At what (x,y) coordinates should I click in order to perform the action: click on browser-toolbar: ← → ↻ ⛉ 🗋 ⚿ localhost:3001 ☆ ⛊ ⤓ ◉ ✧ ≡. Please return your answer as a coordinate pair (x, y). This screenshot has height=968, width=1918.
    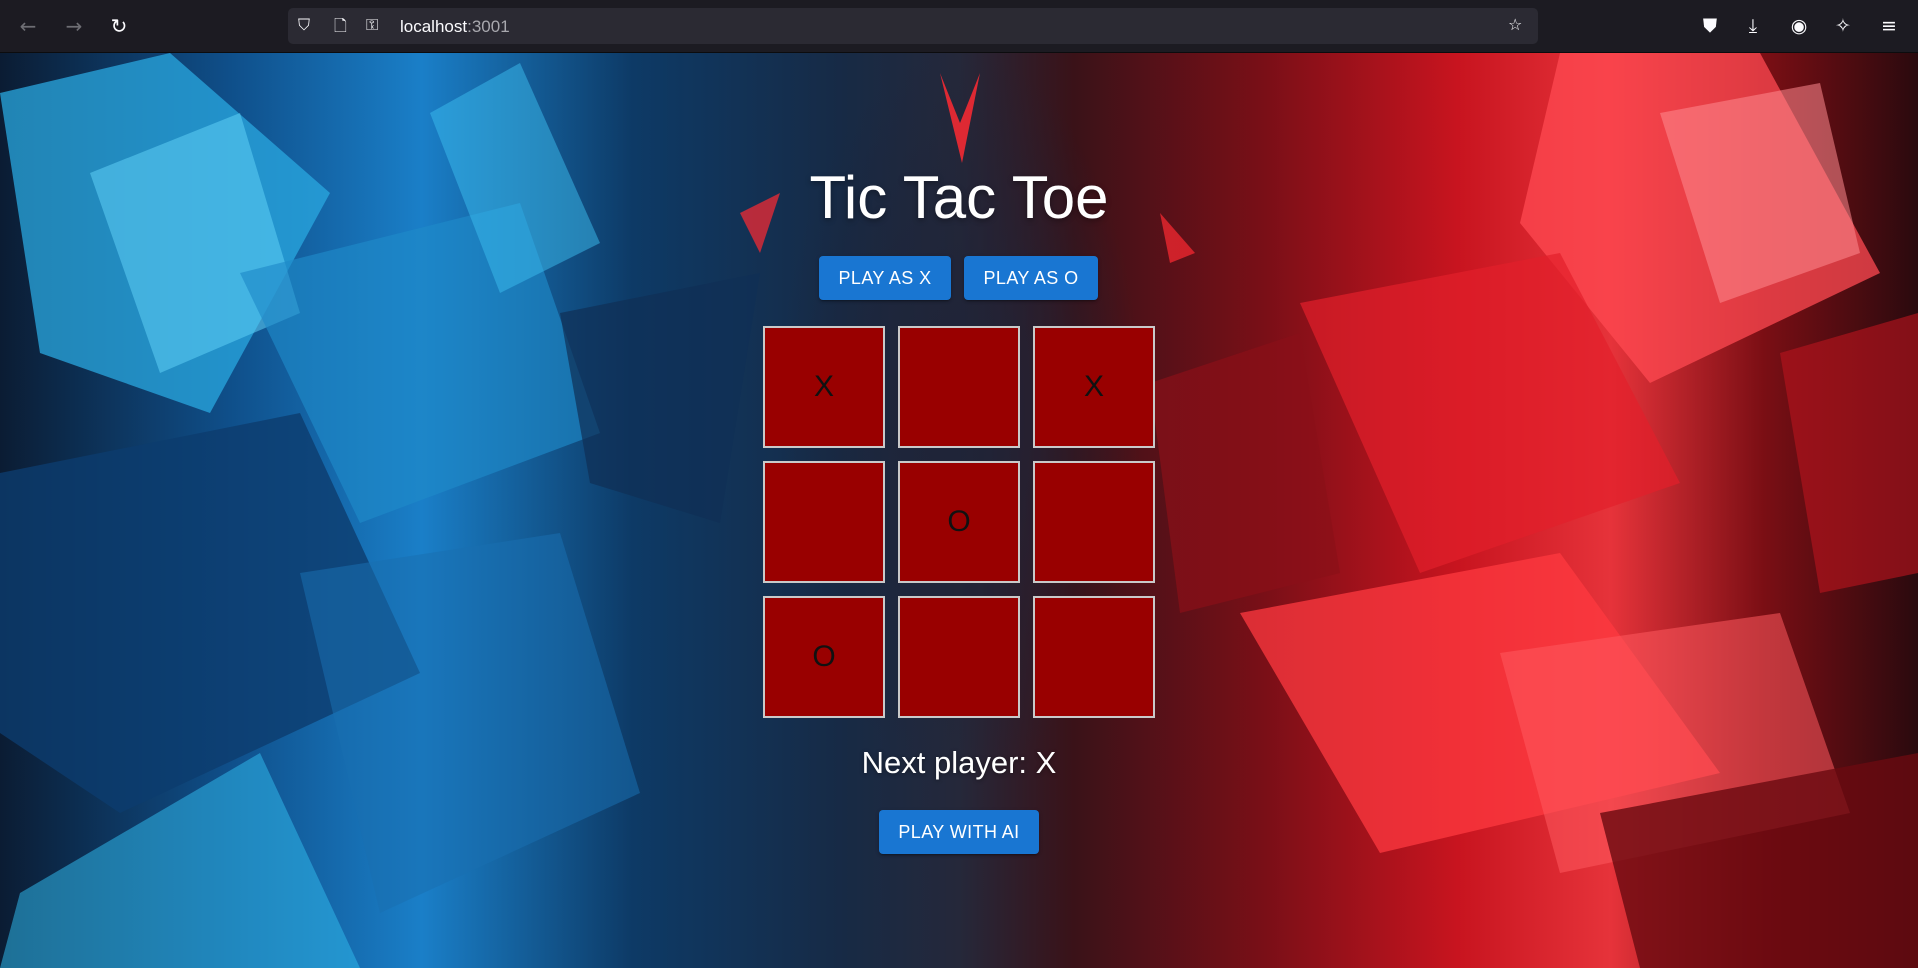
    Looking at the image, I should click on (959, 26).